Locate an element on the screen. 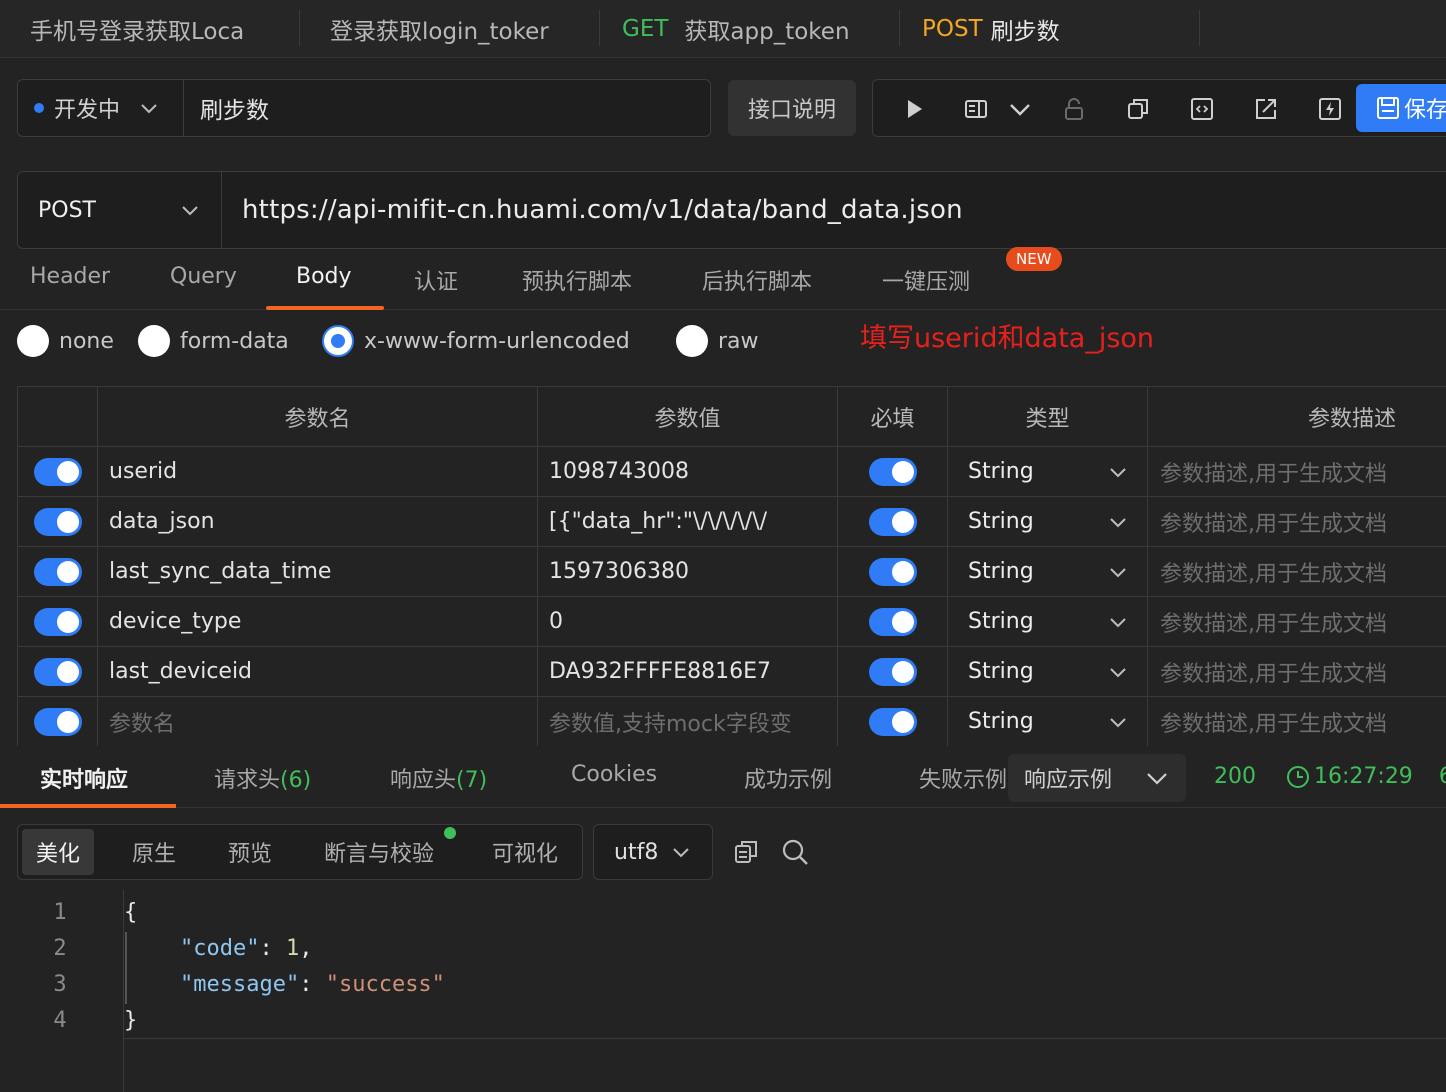 Image resolution: width=1446 pixels, height=1092 pixels. row-enable-cell is located at coordinates (58, 621).